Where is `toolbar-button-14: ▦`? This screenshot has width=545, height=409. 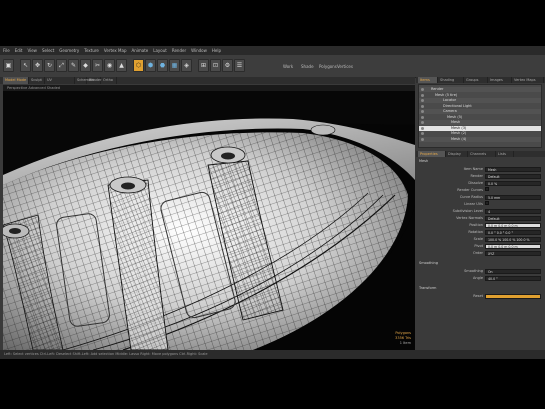
toolbar-button-14: ▦ is located at coordinates (174, 65).